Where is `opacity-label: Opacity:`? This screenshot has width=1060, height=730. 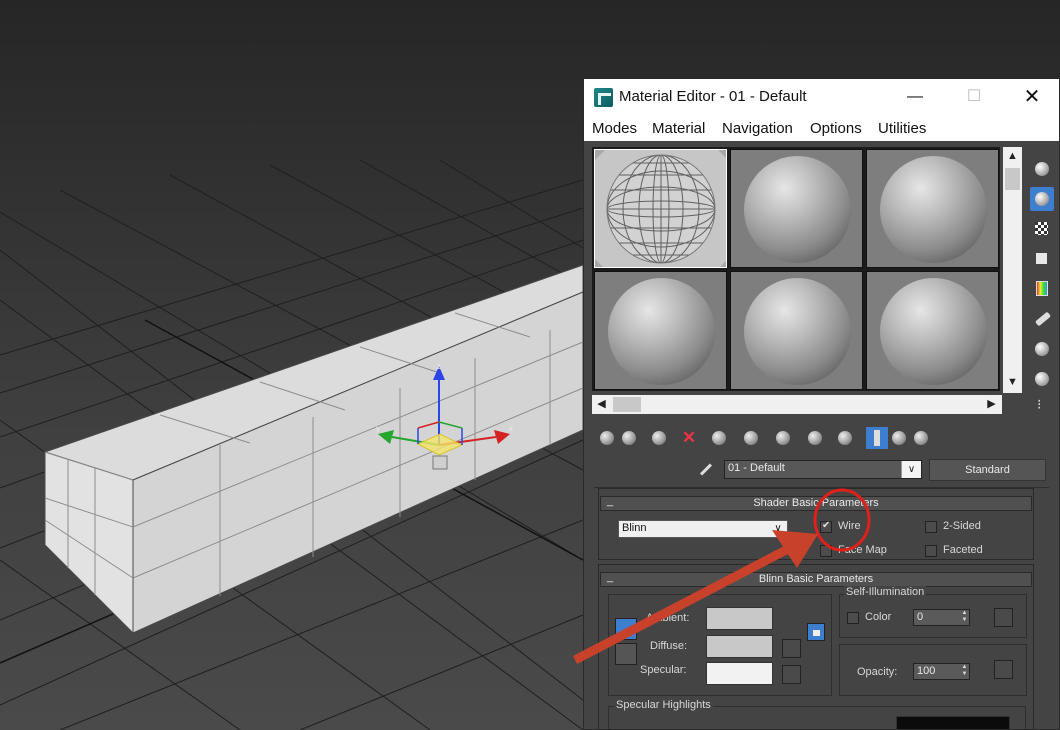 opacity-label: Opacity: is located at coordinates (877, 672).